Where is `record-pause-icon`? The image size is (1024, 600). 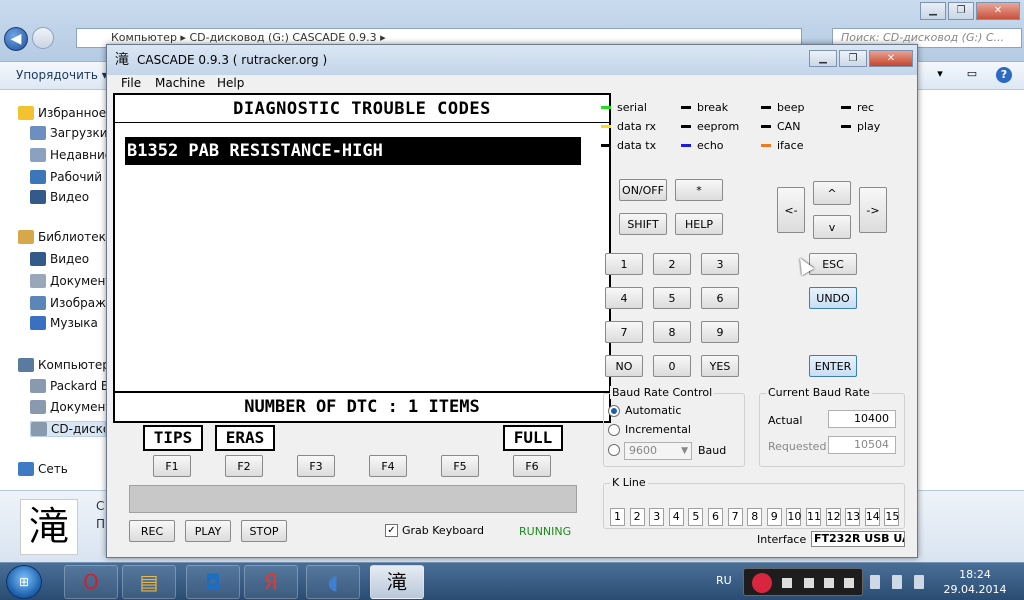 record-pause-icon is located at coordinates (762, 583).